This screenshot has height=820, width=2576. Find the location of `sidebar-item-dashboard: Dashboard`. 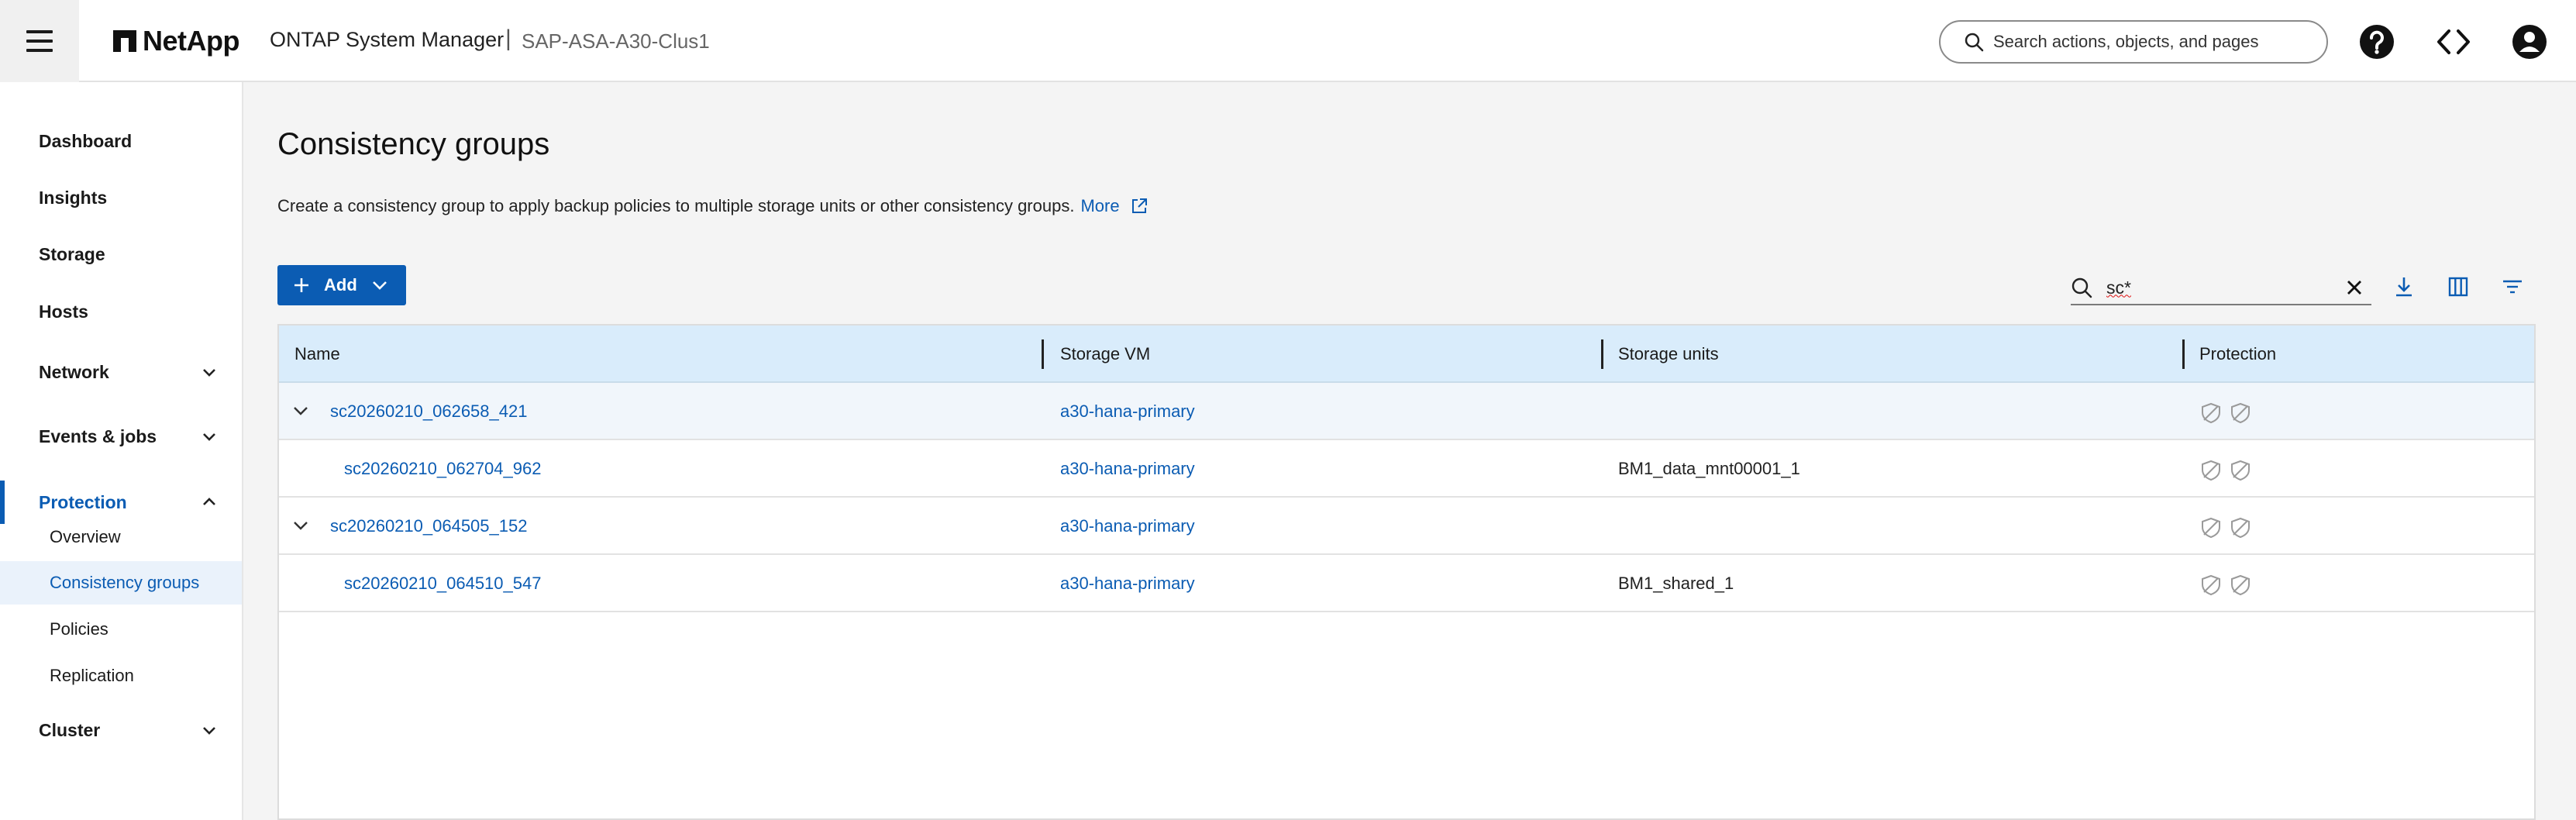

sidebar-item-dashboard: Dashboard is located at coordinates (121, 141).